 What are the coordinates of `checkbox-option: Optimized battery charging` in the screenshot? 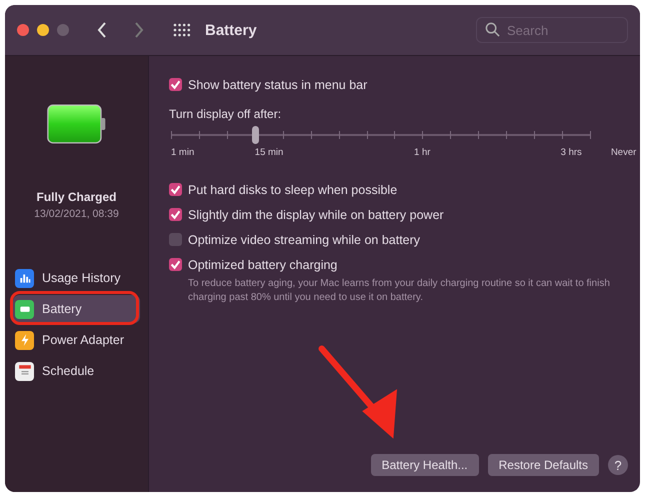 It's located at (398, 264).